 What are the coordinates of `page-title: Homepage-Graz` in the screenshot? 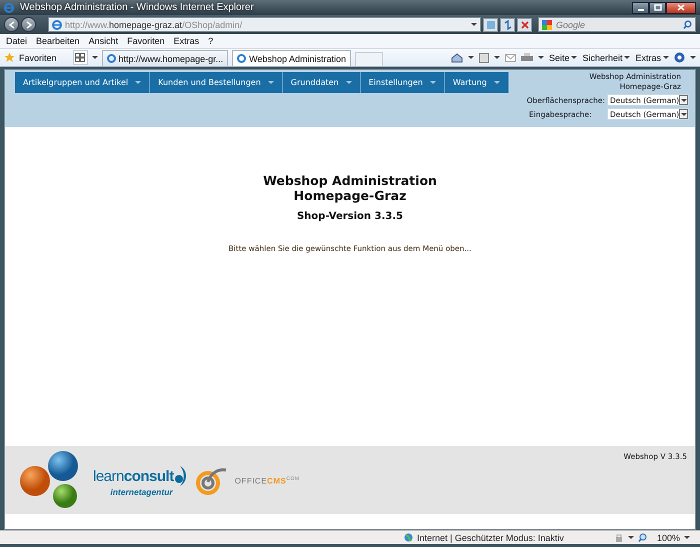 It's located at (350, 195).